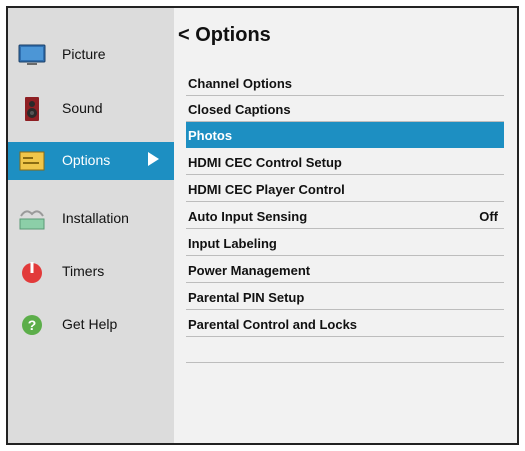 The height and width of the screenshot is (451, 525). Describe the element at coordinates (232, 243) in the screenshot. I see `menu-item-label: Input Labeling` at that location.